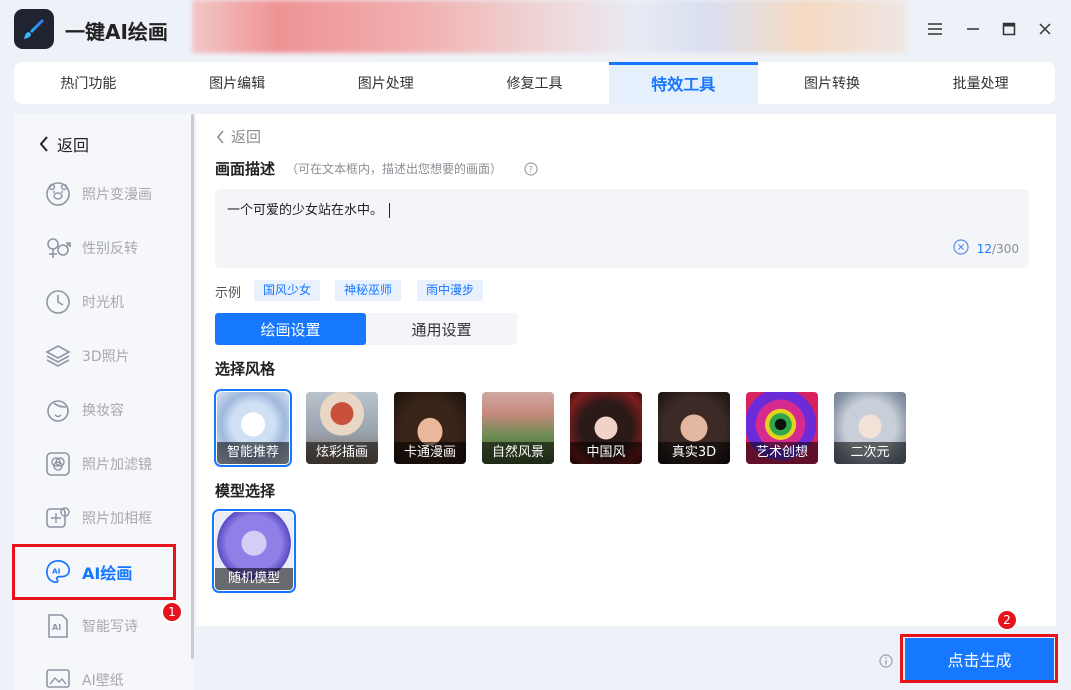  I want to click on style-card-label: 炫彩插画, so click(342, 453).